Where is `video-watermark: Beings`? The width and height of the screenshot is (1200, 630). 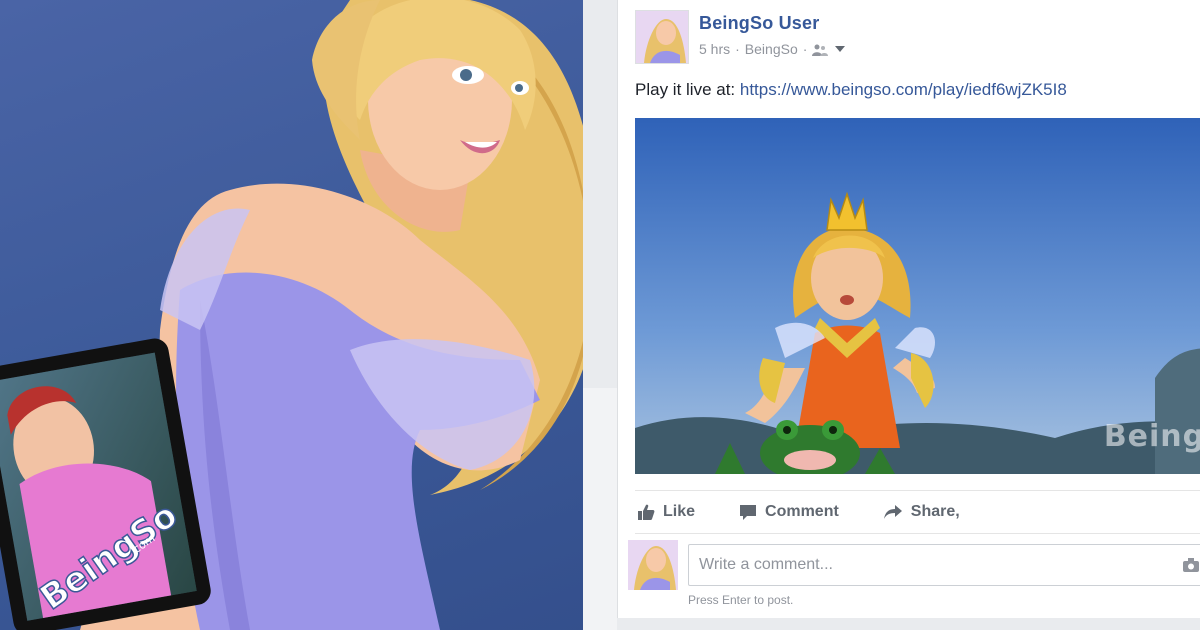
video-watermark: Beings is located at coordinates (1151, 436).